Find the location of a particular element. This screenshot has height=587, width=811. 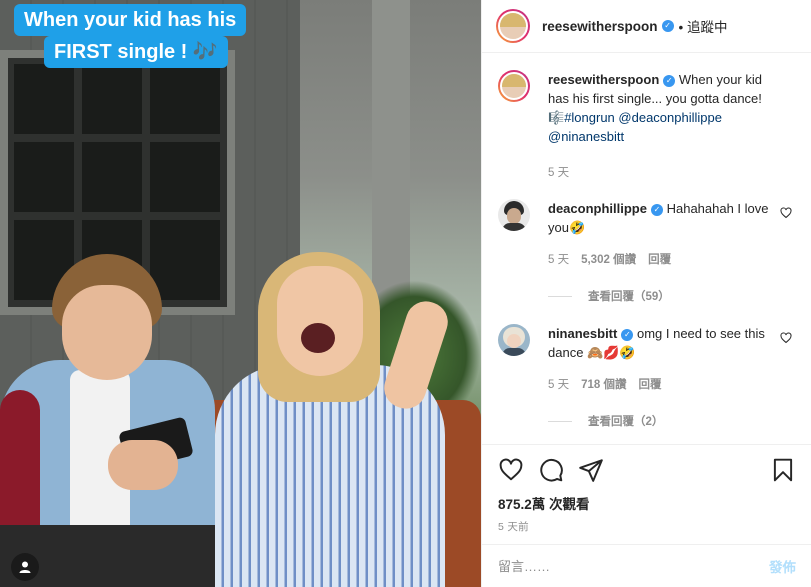

view-count-label: 次觀看 is located at coordinates (569, 504).